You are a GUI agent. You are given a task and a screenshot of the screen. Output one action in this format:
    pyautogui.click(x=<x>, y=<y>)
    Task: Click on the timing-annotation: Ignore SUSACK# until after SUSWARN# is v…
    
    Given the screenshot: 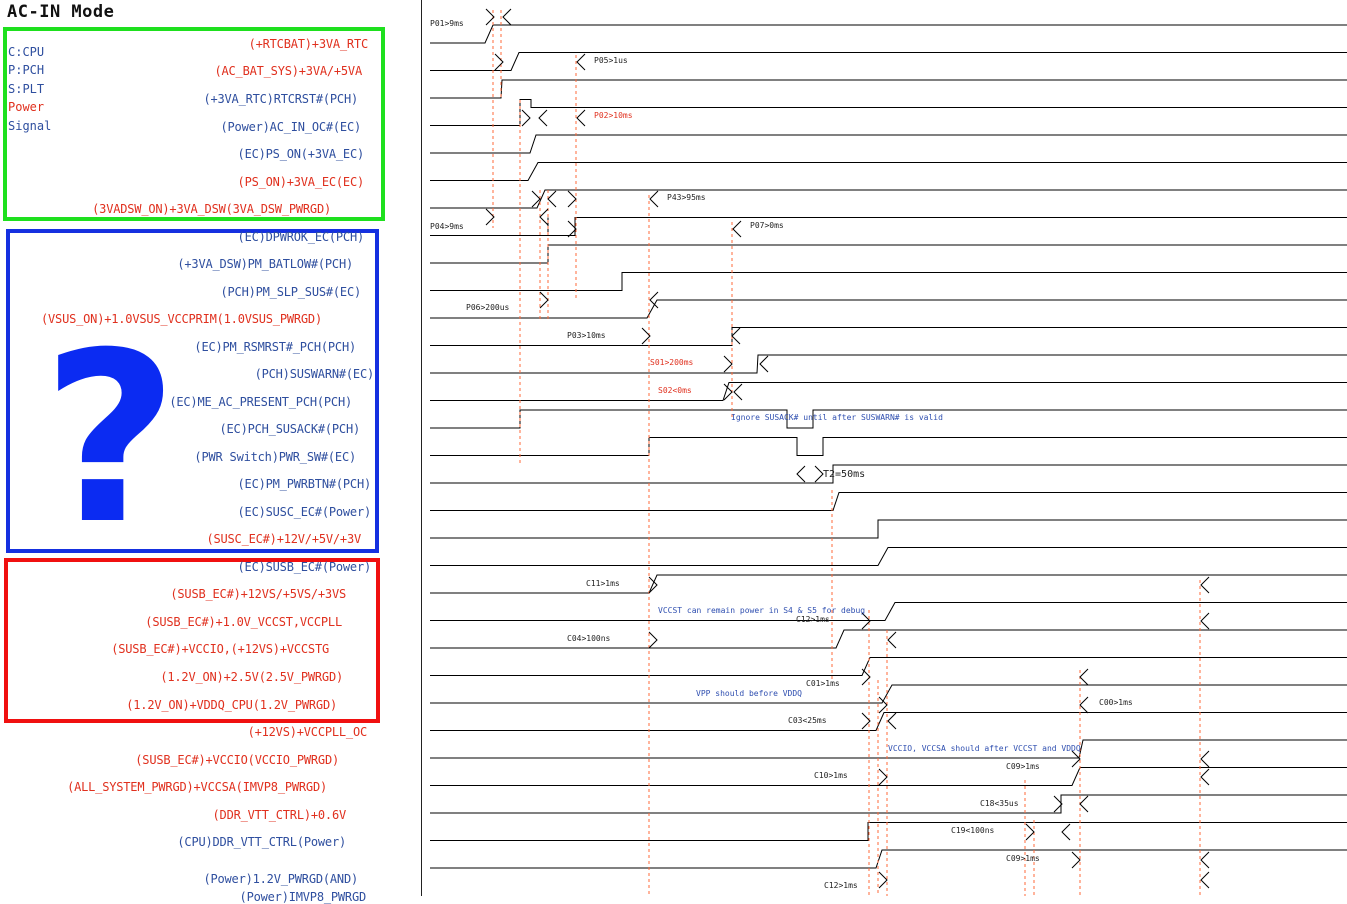 What is the action you would take?
    pyautogui.click(x=837, y=417)
    